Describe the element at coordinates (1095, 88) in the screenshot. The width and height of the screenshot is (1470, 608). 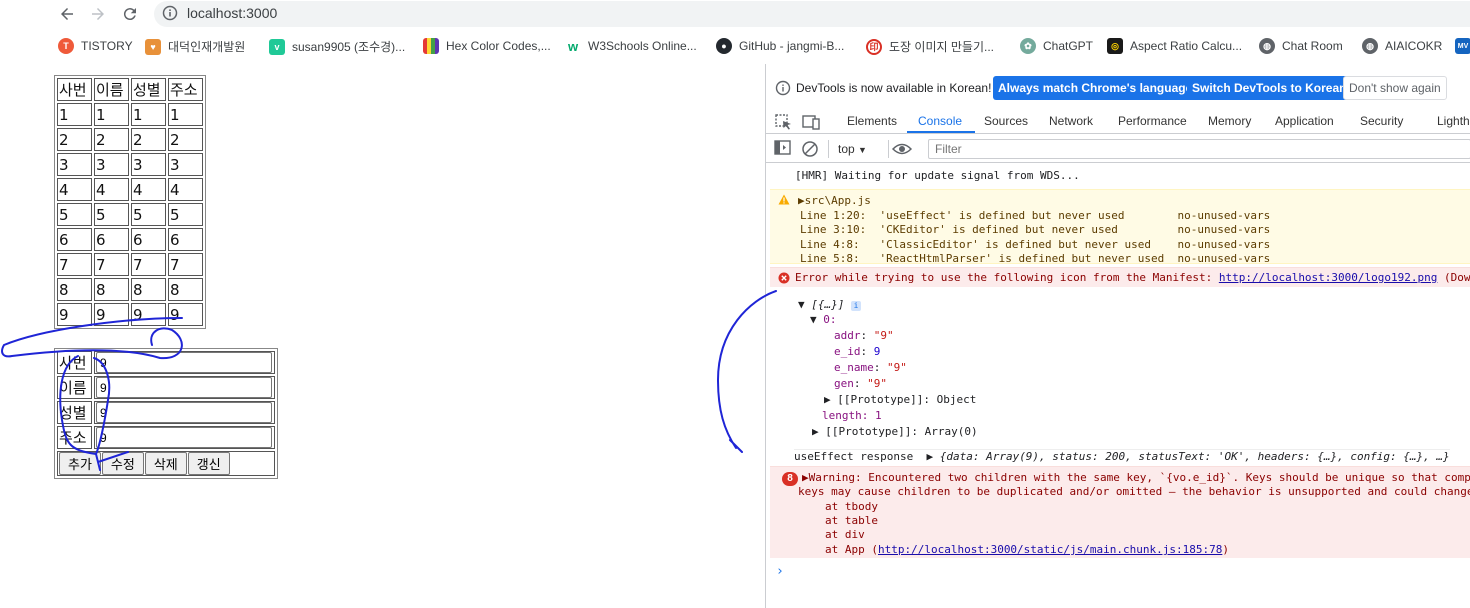
I see `match-language-button: Always match Chrome's language` at that location.